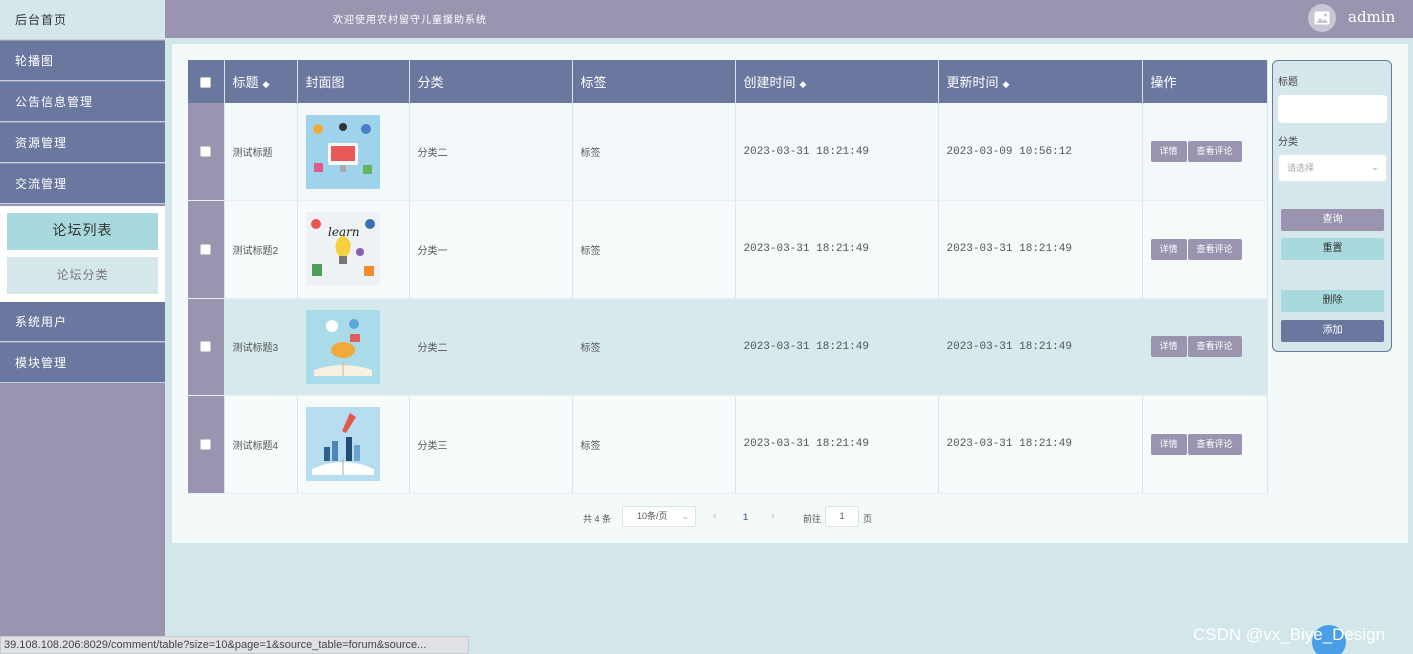 The image size is (1413, 654). What do you see at coordinates (82, 275) in the screenshot?
I see `sidebar-subitem-forum-category: 论坛分类` at bounding box center [82, 275].